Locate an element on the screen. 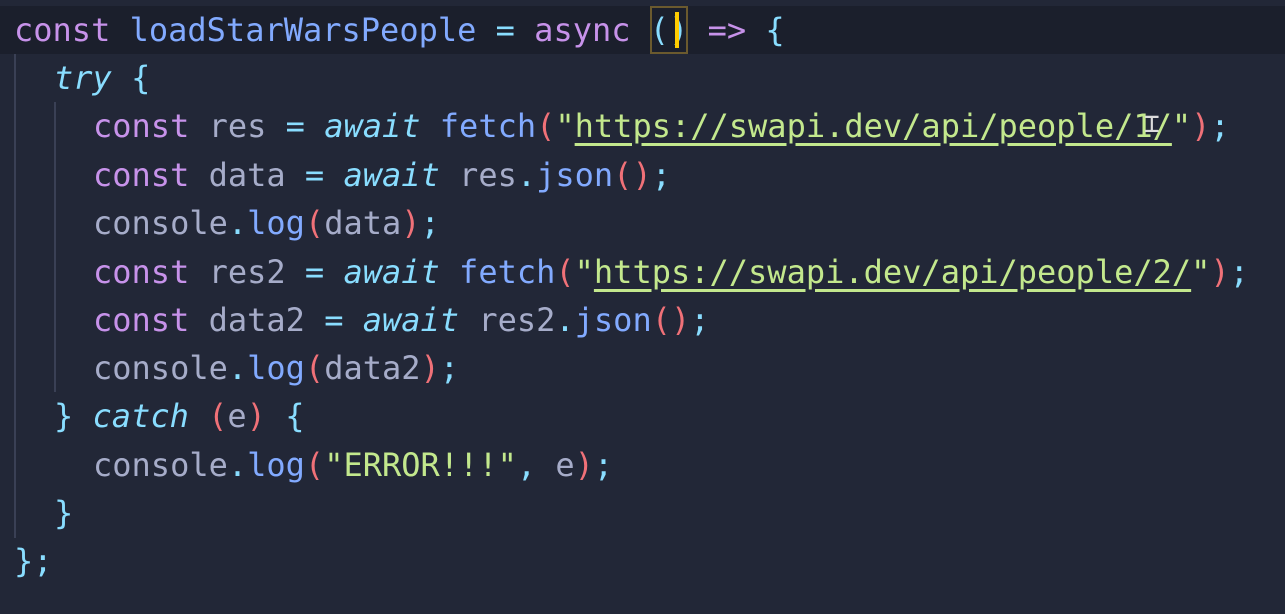 This screenshot has width=1285, height=614. code-line-1: const loadStarWarsPeople = async () => { is located at coordinates (642, 30).